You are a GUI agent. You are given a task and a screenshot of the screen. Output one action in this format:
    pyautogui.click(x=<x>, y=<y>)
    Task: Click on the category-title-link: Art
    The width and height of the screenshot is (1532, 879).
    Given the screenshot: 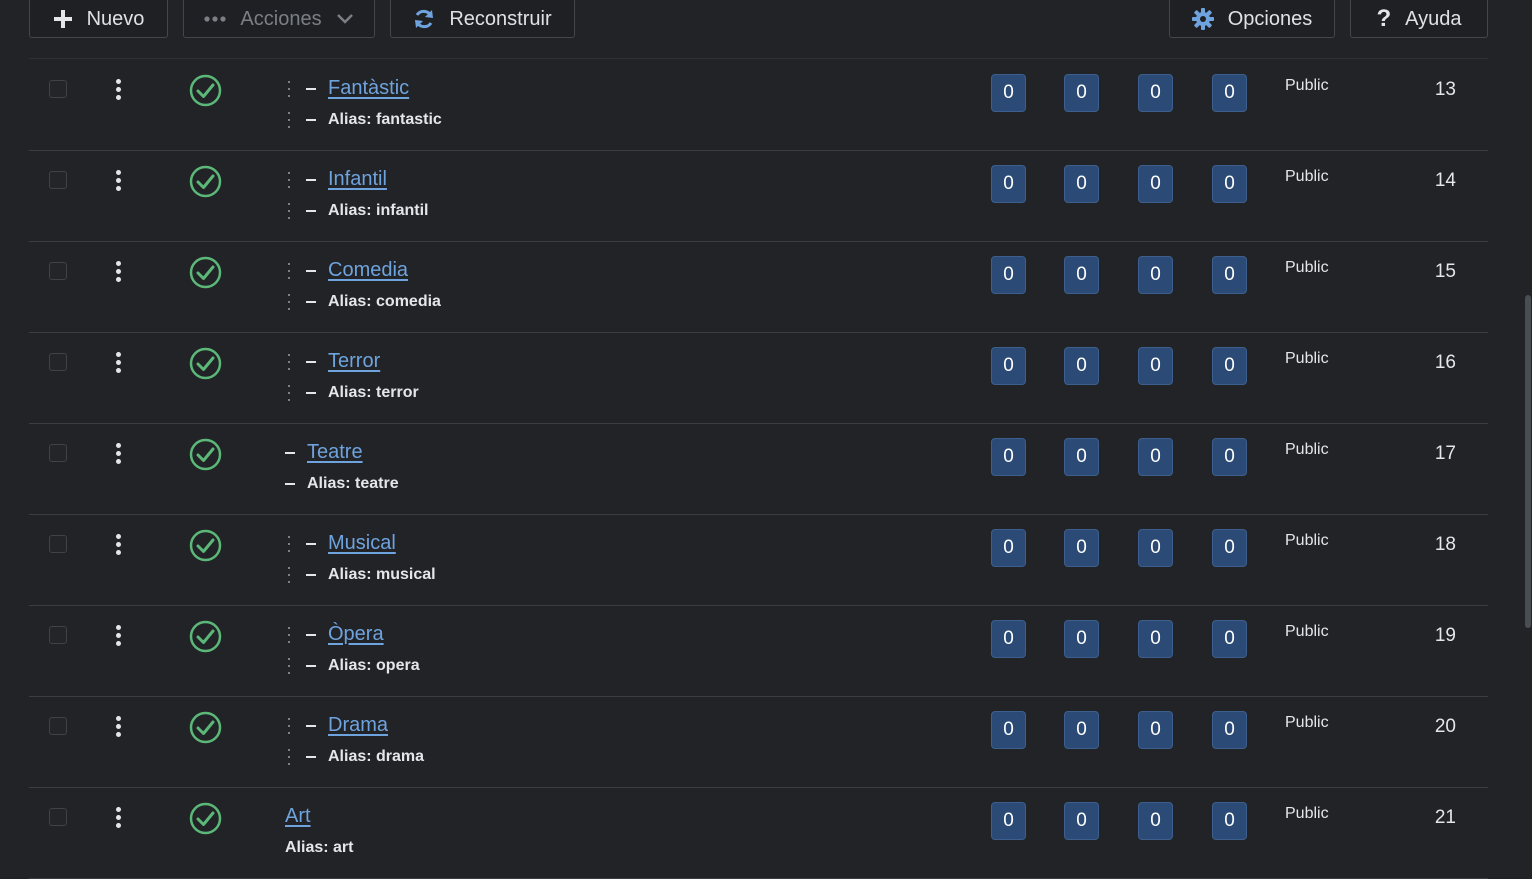 What is the action you would take?
    pyautogui.click(x=298, y=816)
    